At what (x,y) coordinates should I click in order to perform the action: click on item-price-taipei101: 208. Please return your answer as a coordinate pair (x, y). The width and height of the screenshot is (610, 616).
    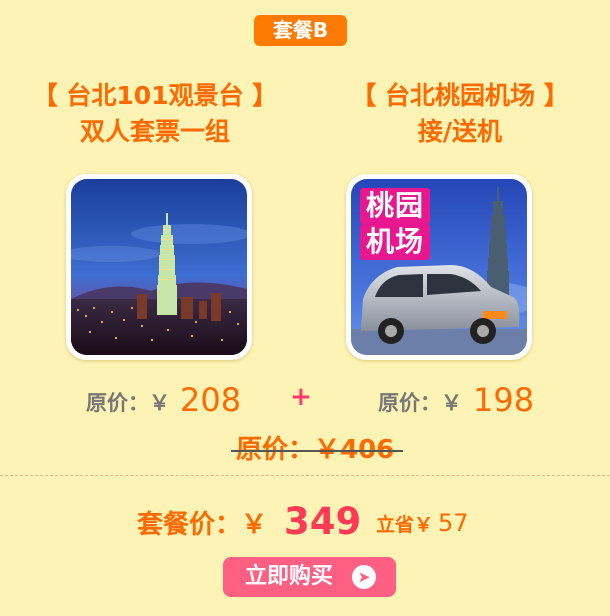
    Looking at the image, I should click on (211, 400).